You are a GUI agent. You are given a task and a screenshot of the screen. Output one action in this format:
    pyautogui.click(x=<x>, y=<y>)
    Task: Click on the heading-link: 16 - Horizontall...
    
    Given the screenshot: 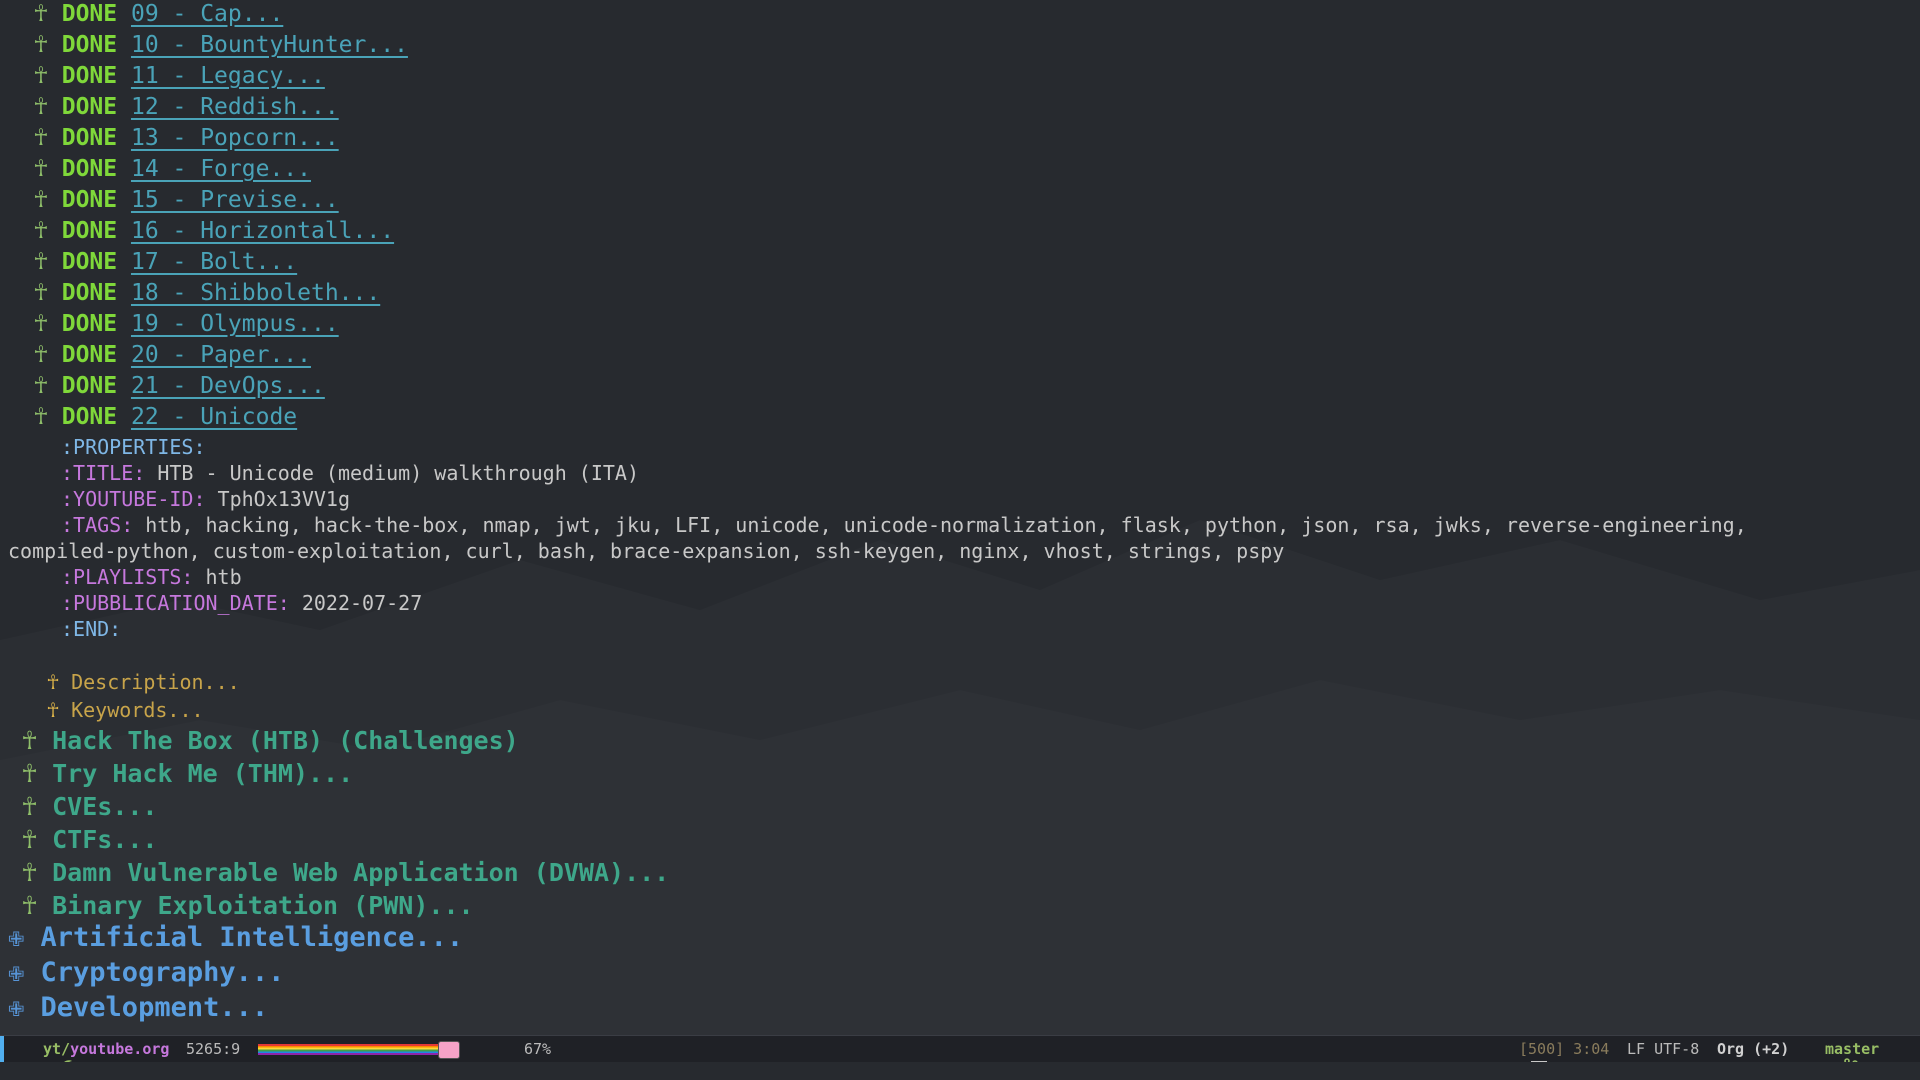 What is the action you would take?
    pyautogui.click(x=262, y=231)
    